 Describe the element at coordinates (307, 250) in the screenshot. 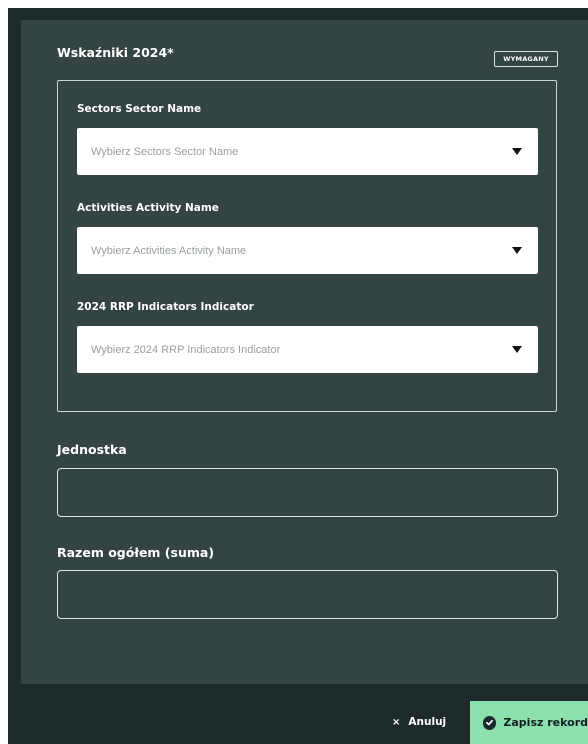

I see `activity-select: Wybierz Activities Activity Name` at that location.